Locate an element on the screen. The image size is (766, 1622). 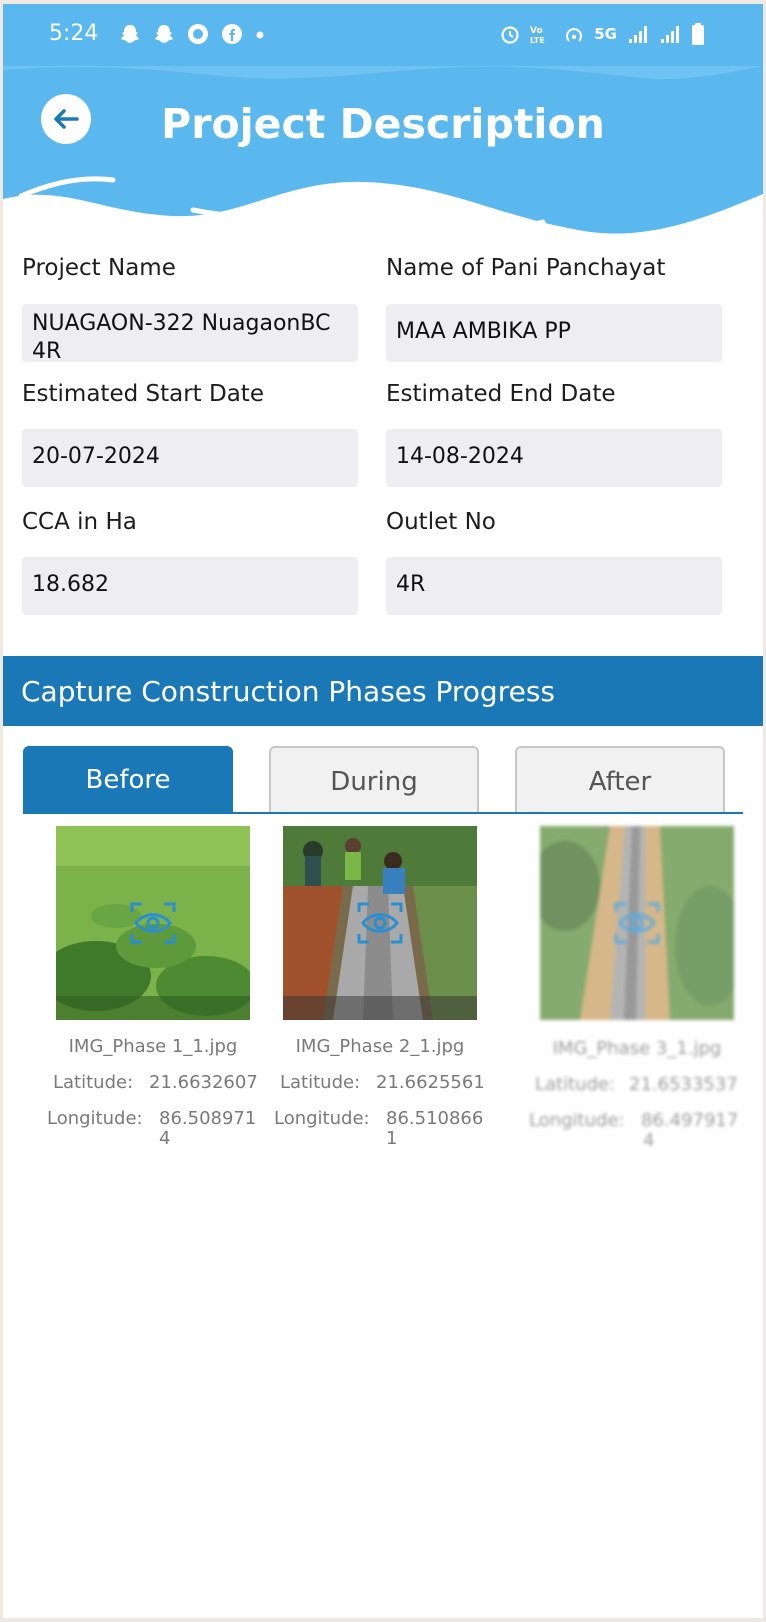
image-1-filename: IMG_Phase 1_1.jpg is located at coordinates (153, 1046).